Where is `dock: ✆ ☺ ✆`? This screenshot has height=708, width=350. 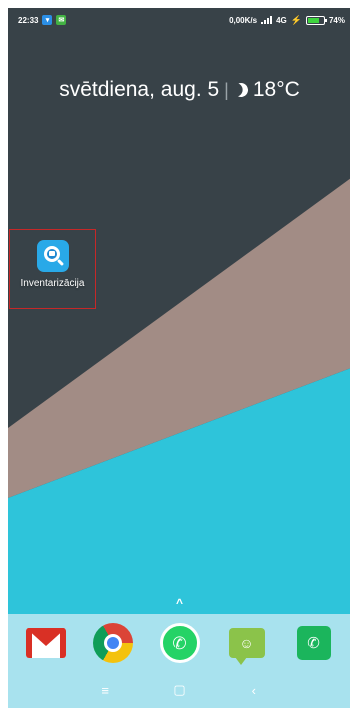
dock: ✆ ☺ ✆ is located at coordinates (179, 643).